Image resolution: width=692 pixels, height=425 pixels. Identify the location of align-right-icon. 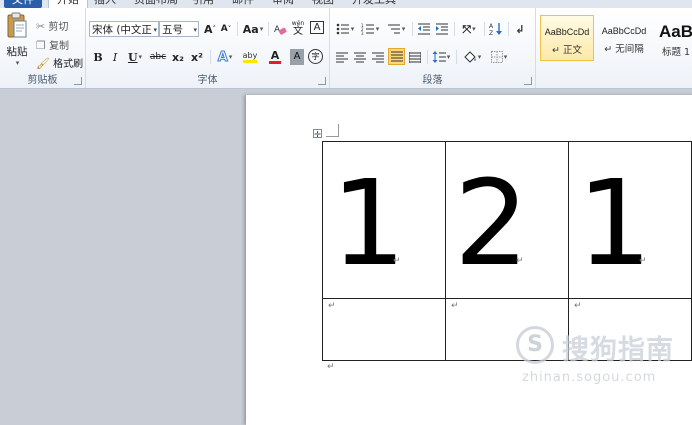
(378, 57).